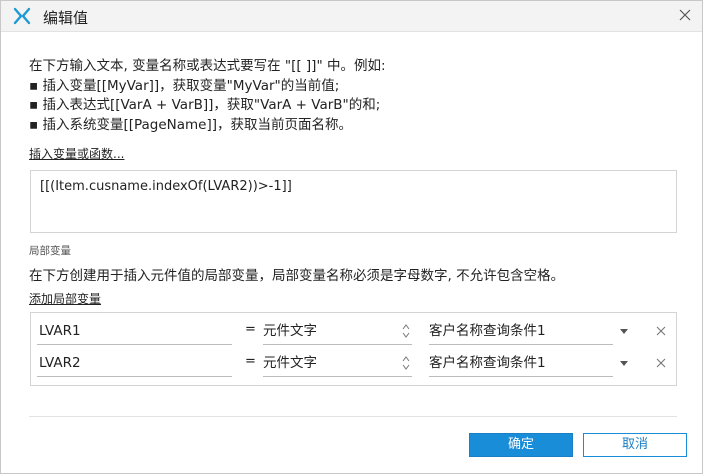 This screenshot has height=474, width=703. What do you see at coordinates (207, 66) in the screenshot?
I see `instruction-line: 在下方输入文本, 变量名称或表达式要写在 "[[ ]]" 中。例如:` at bounding box center [207, 66].